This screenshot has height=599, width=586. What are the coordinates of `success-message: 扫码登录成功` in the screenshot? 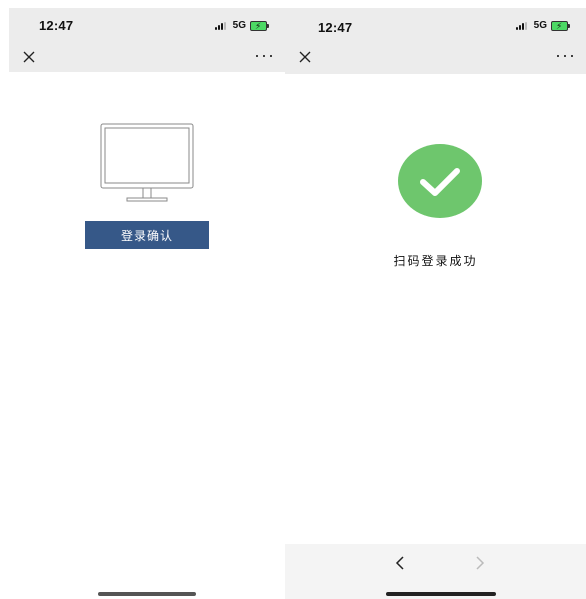 It's located at (435, 261).